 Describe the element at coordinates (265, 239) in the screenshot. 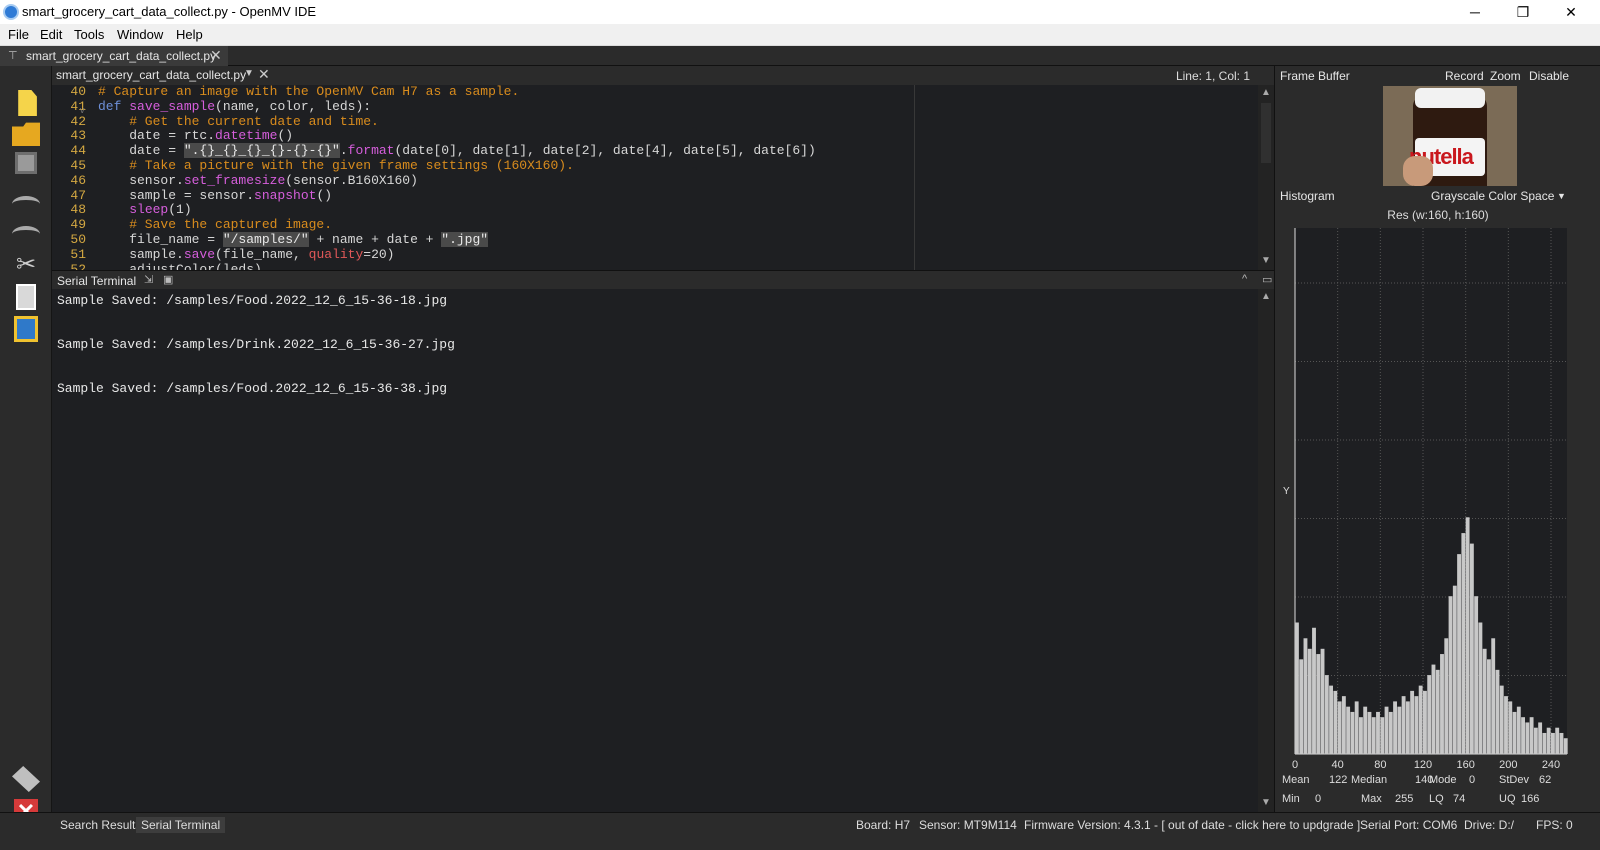

I see `code-token: "/samples/"` at that location.